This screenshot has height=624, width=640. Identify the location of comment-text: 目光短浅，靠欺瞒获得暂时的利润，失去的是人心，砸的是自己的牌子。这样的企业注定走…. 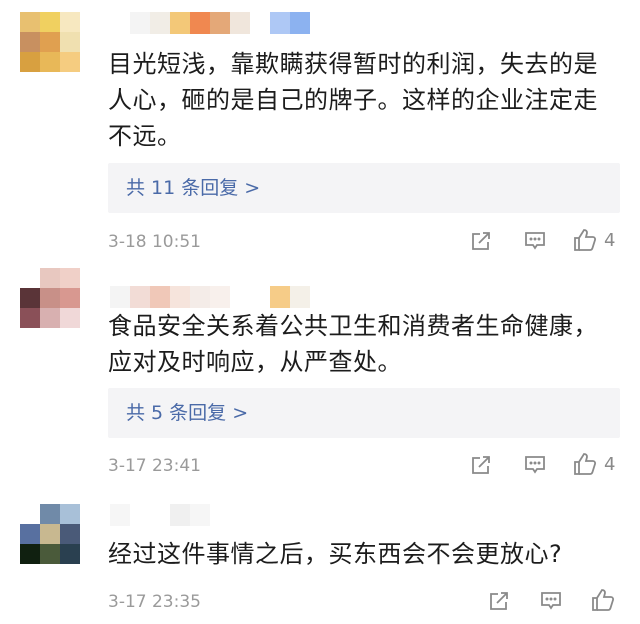
(353, 100).